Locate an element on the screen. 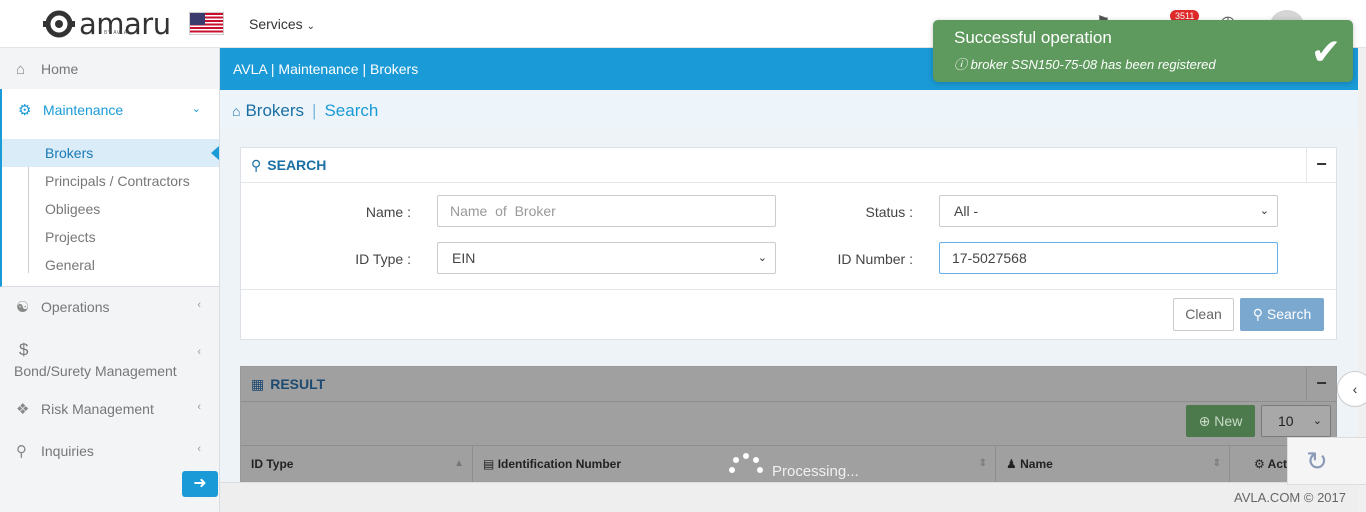  name-input is located at coordinates (606, 211).